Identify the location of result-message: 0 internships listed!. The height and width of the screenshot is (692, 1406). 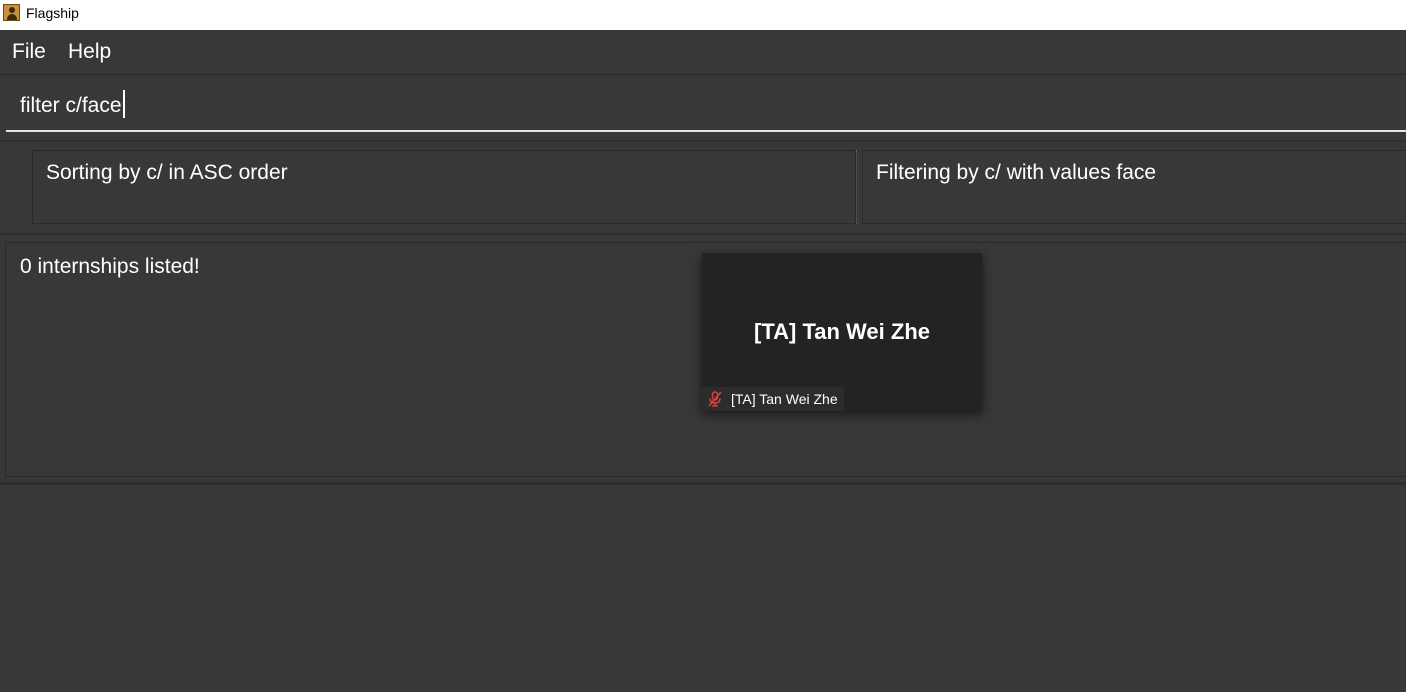
(110, 266).